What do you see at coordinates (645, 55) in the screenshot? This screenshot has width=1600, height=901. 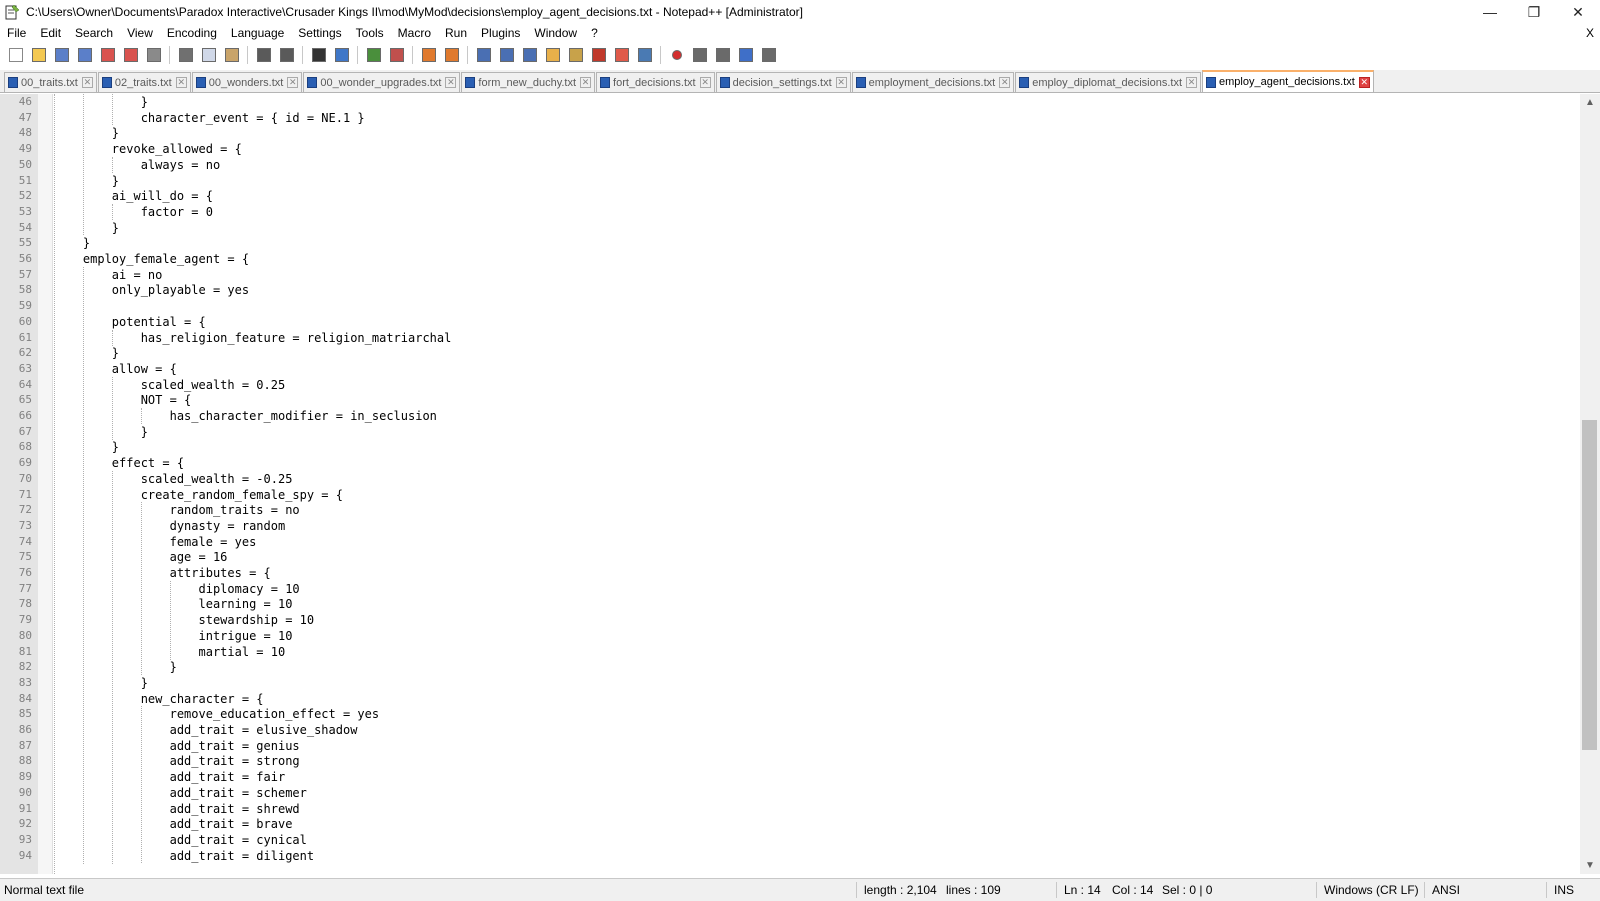 I see `monitoring-button` at bounding box center [645, 55].